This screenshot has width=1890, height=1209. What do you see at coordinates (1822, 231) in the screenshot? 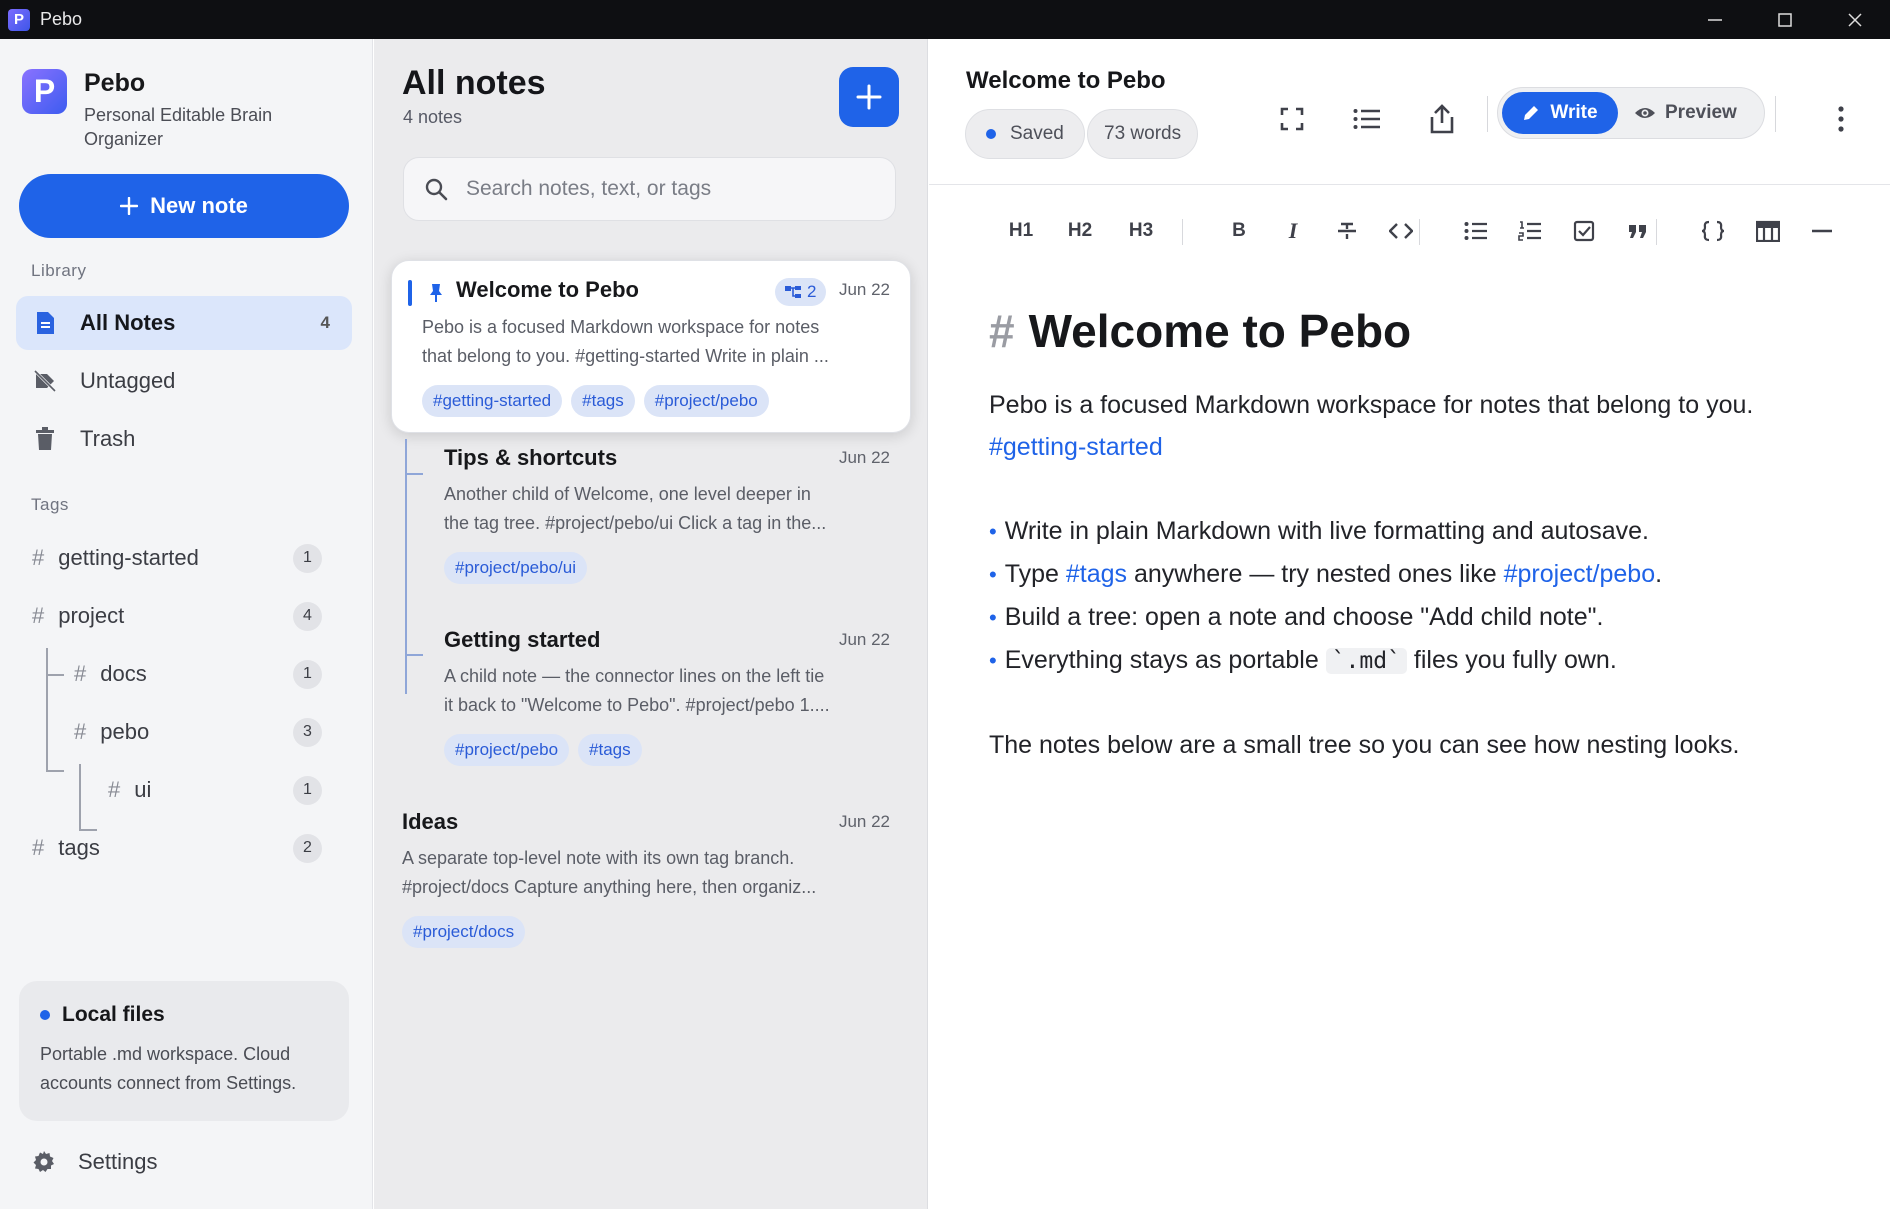
I see `horizontal-rule-button` at bounding box center [1822, 231].